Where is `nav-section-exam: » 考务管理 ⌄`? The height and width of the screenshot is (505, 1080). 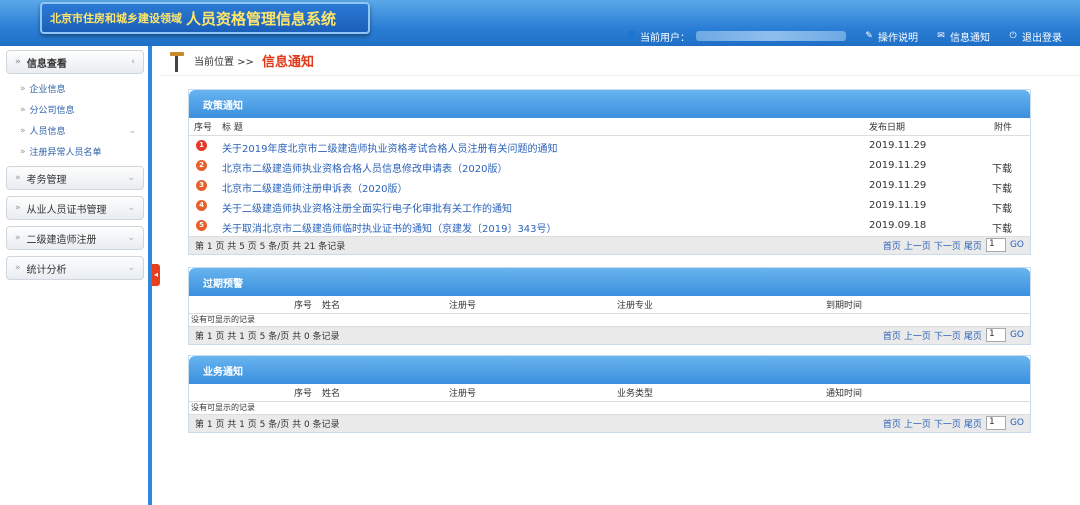
nav-section-exam: » 考务管理 ⌄ is located at coordinates (75, 178).